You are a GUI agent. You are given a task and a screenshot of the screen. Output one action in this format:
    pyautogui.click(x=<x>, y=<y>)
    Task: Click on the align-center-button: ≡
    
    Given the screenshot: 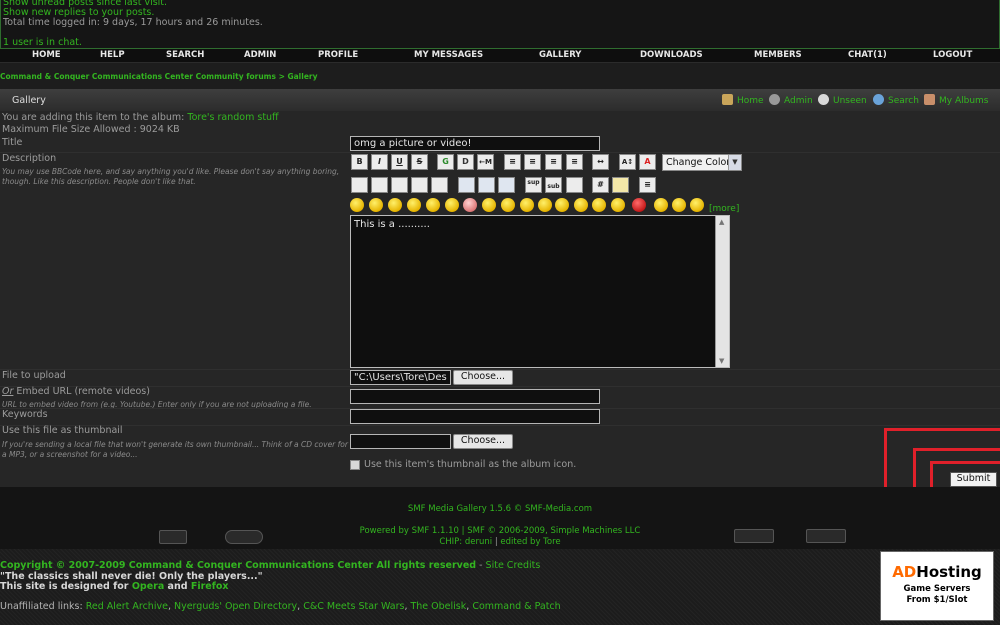 What is the action you would take?
    pyautogui.click(x=532, y=162)
    